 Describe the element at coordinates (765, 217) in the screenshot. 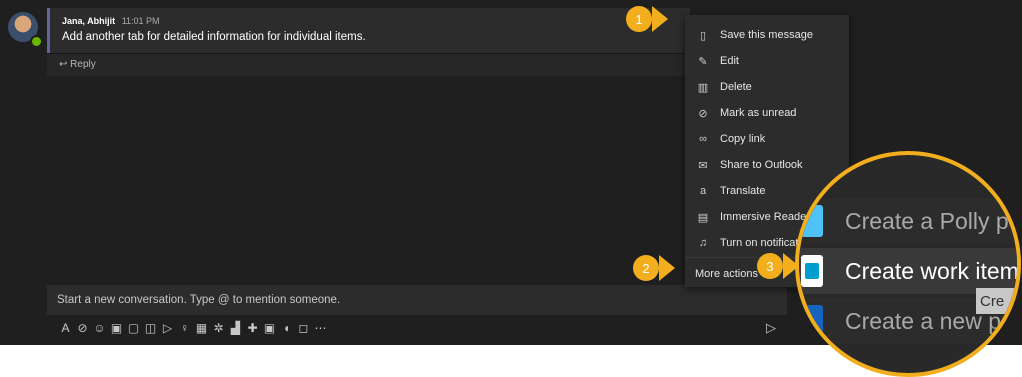

I see `menu-item-label: Immersive Reader` at that location.